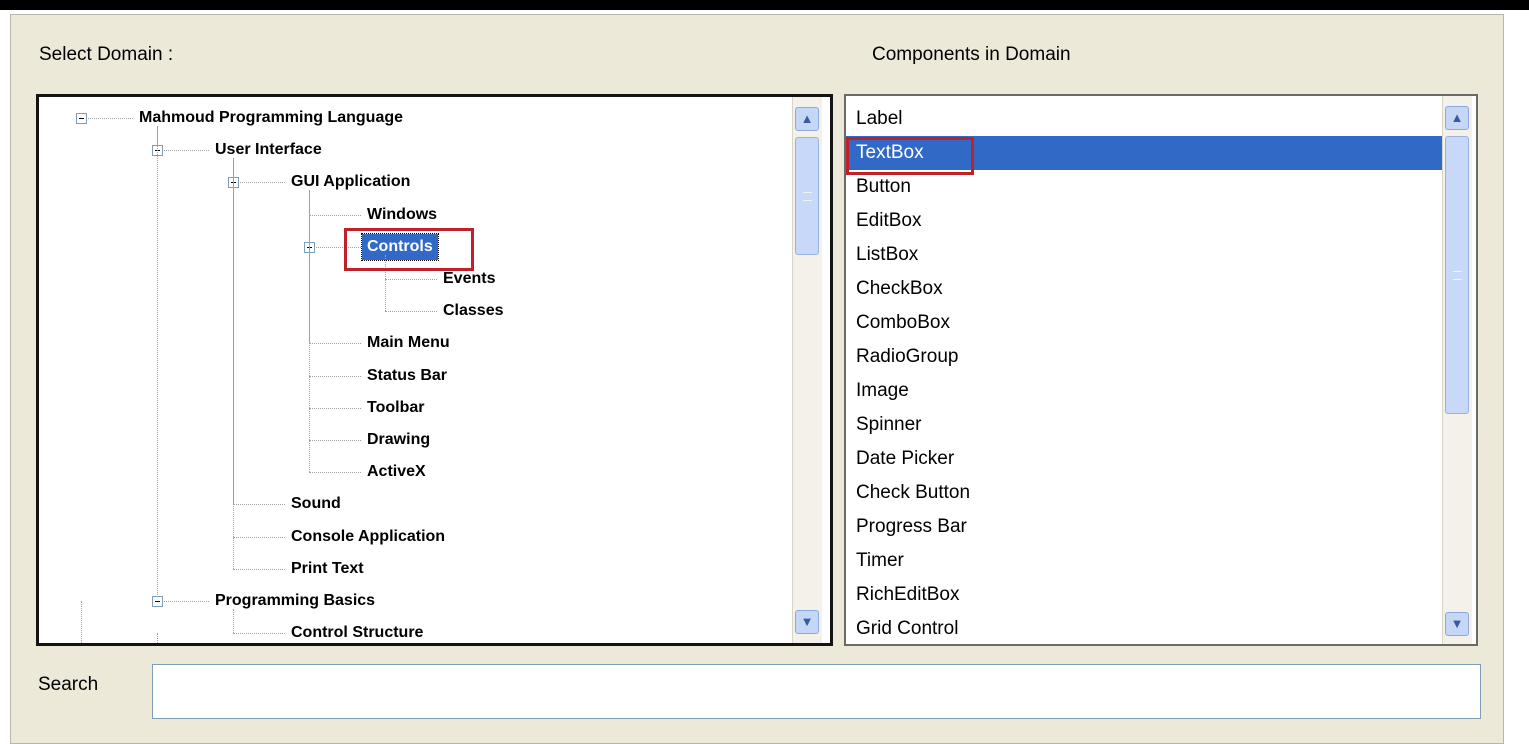  I want to click on tree-node-label: Toolbar, so click(396, 407).